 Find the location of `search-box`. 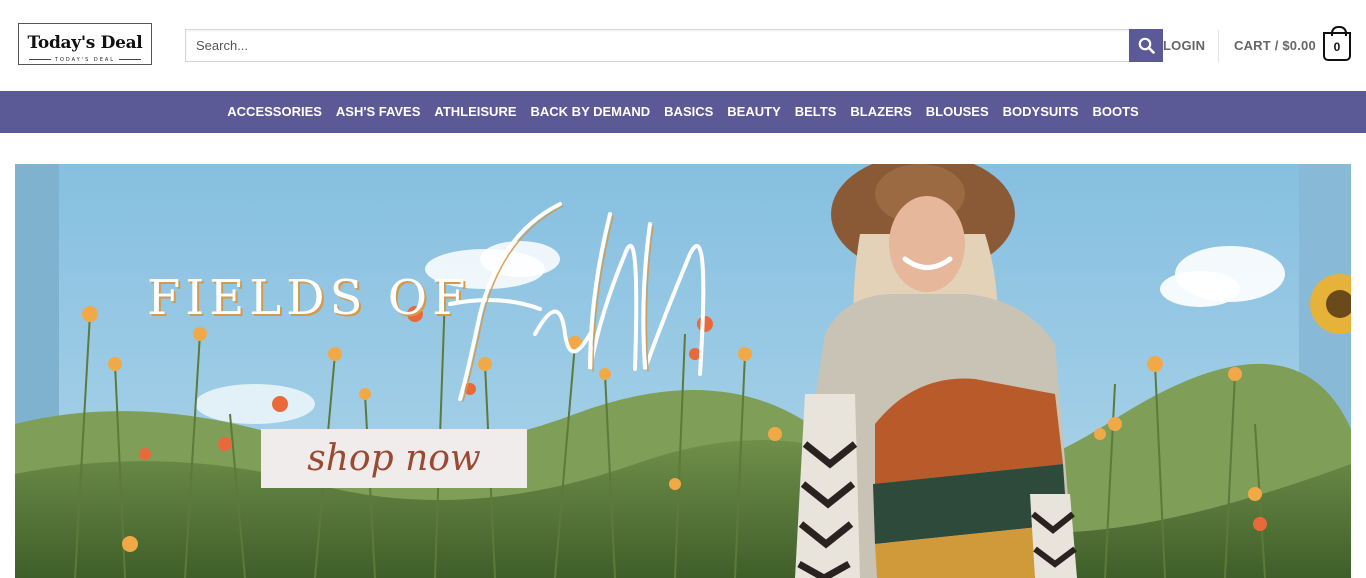

search-box is located at coordinates (657, 45).